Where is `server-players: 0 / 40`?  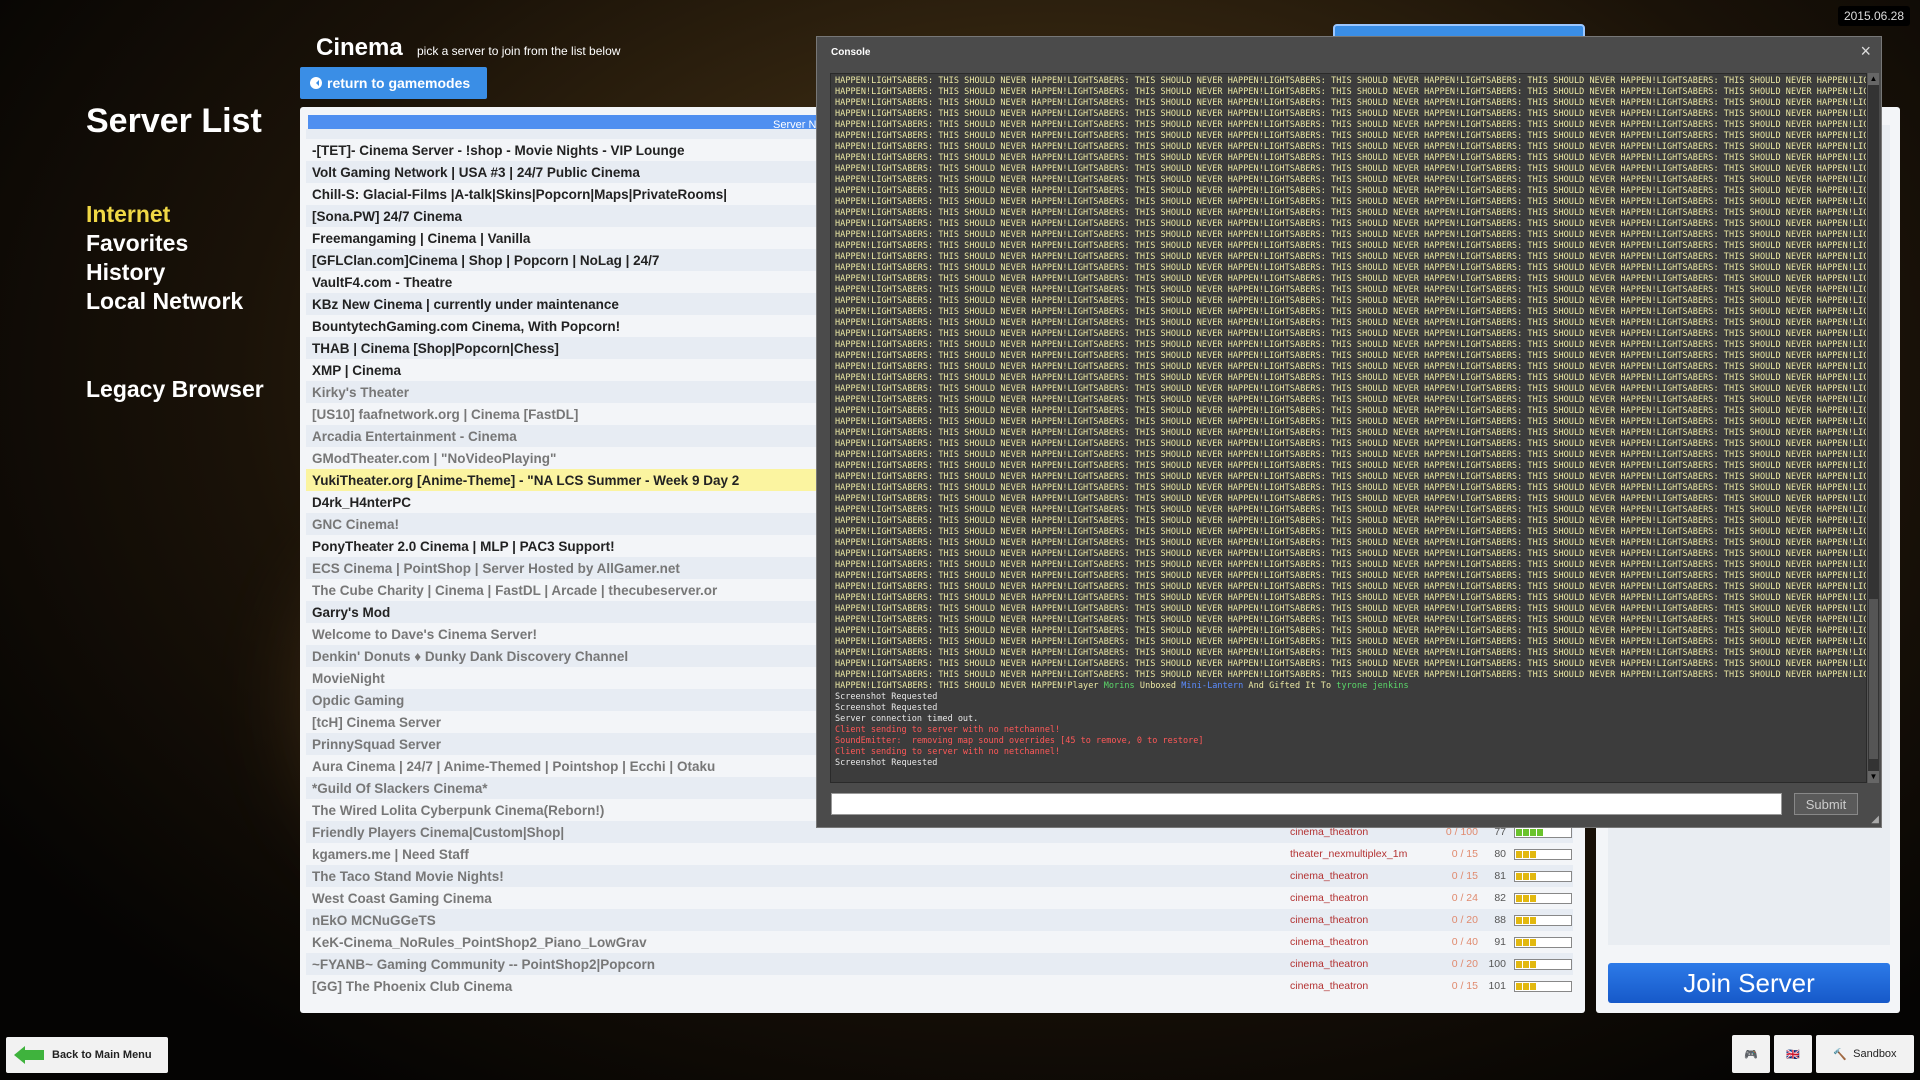 server-players: 0 / 40 is located at coordinates (1464, 942).